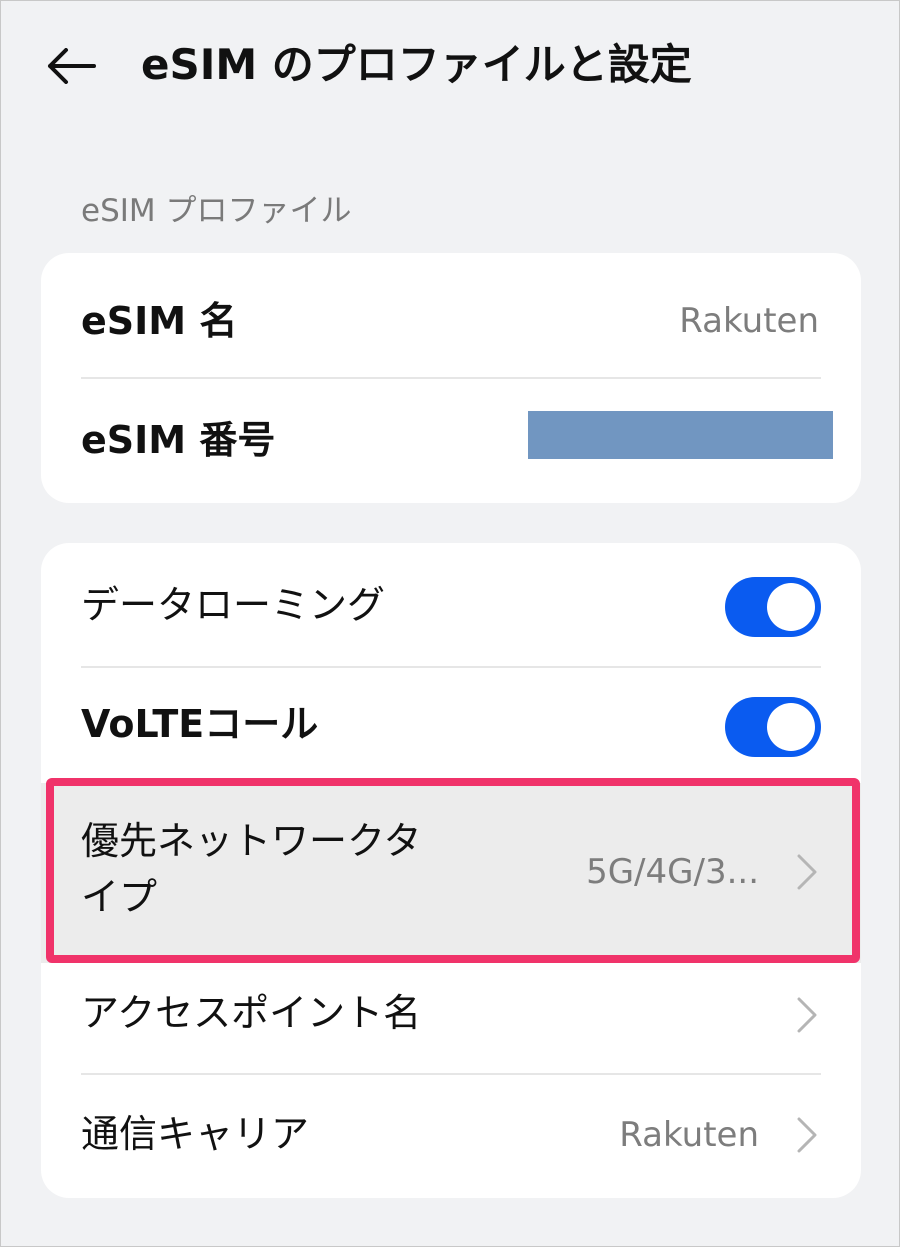 Image resolution: width=900 pixels, height=1247 pixels. What do you see at coordinates (251, 841) in the screenshot?
I see `preferred-network-type-label-line1: 優先ネットワークタ` at bounding box center [251, 841].